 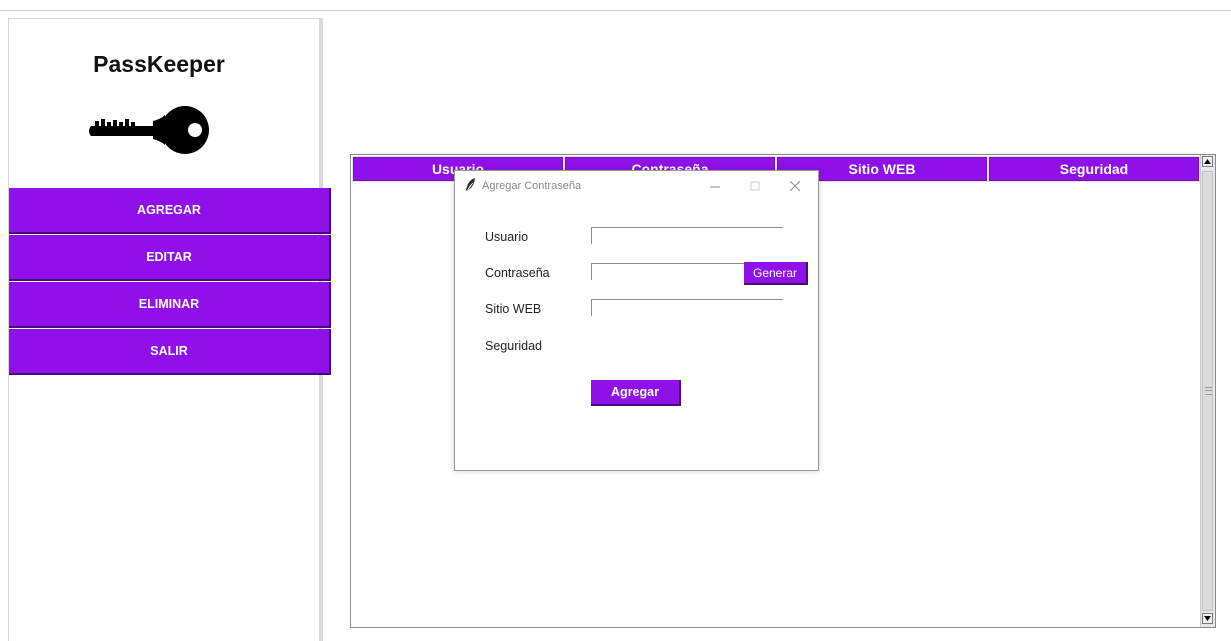 What do you see at coordinates (170, 352) in the screenshot?
I see `salir-button: SALIR` at bounding box center [170, 352].